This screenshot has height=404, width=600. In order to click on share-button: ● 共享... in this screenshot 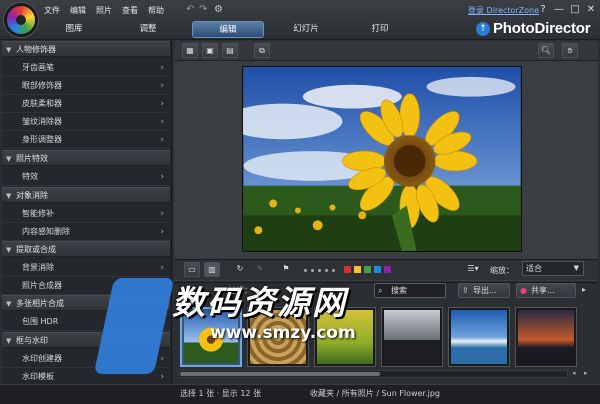, I will do `click(546, 290)`.